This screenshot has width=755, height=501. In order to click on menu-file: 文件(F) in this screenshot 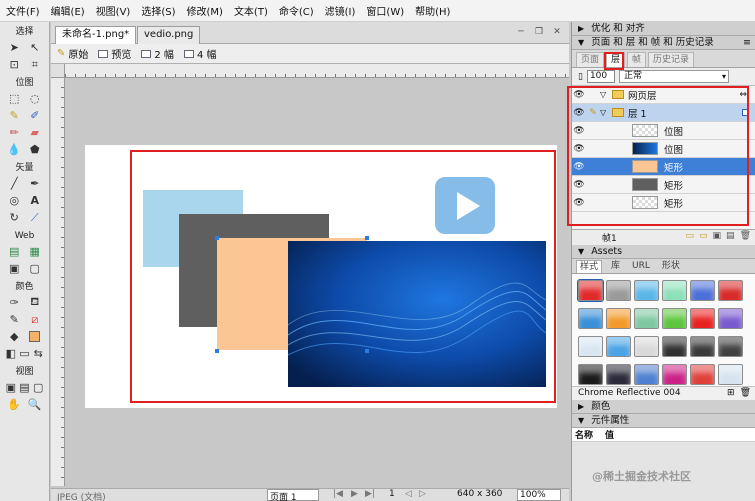, I will do `click(23, 10)`.